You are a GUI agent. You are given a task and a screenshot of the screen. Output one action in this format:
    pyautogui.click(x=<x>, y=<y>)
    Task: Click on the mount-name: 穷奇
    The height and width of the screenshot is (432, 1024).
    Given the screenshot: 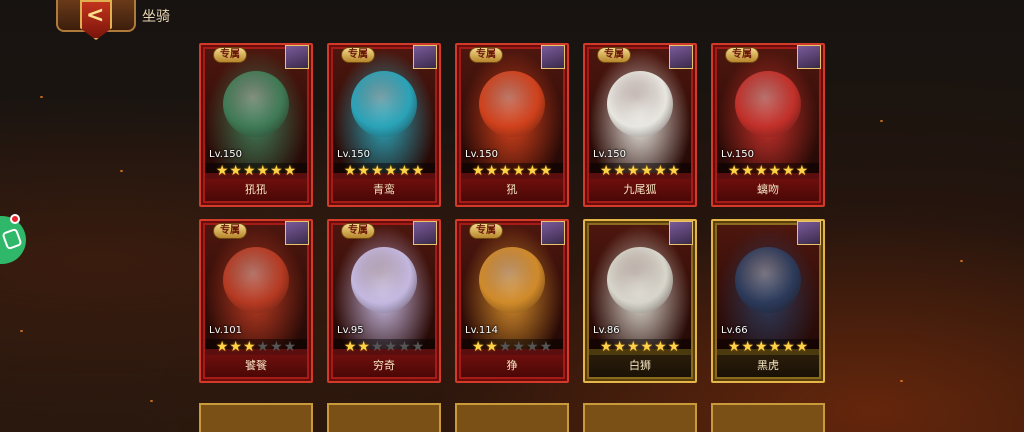 What is the action you would take?
    pyautogui.click(x=384, y=366)
    